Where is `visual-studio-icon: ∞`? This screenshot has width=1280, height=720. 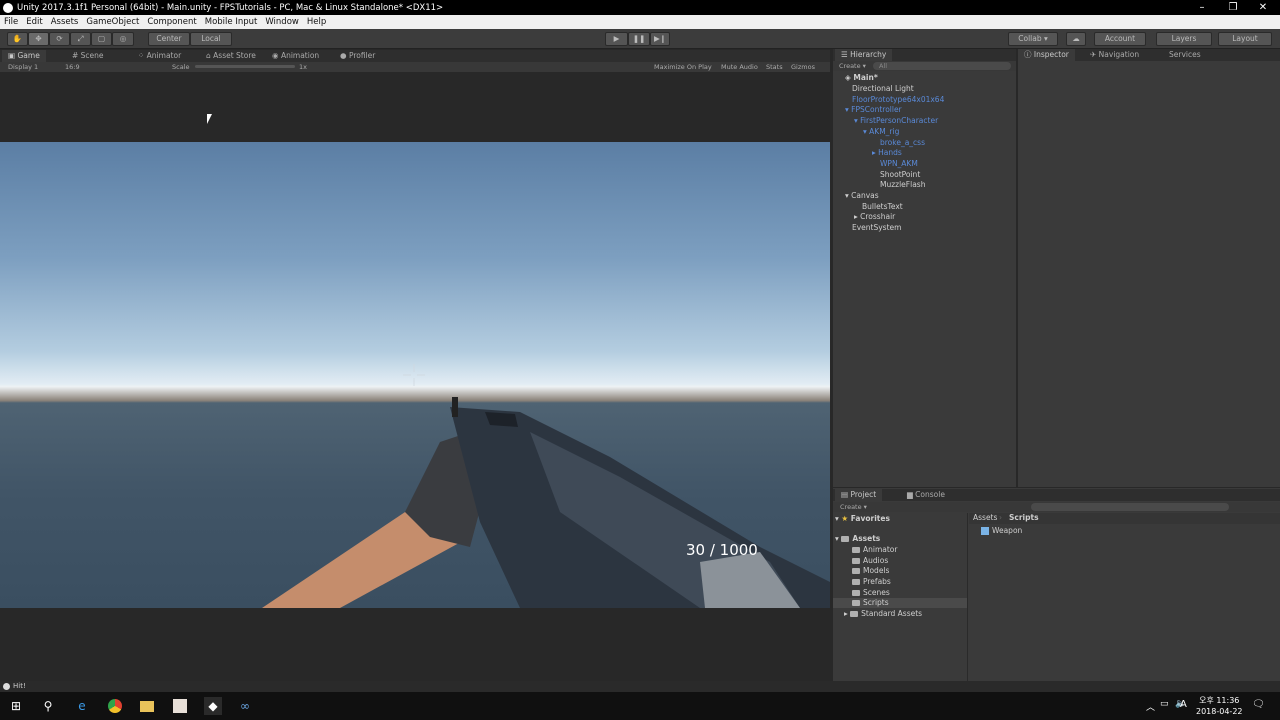
visual-studio-icon: ∞ is located at coordinates (245, 706).